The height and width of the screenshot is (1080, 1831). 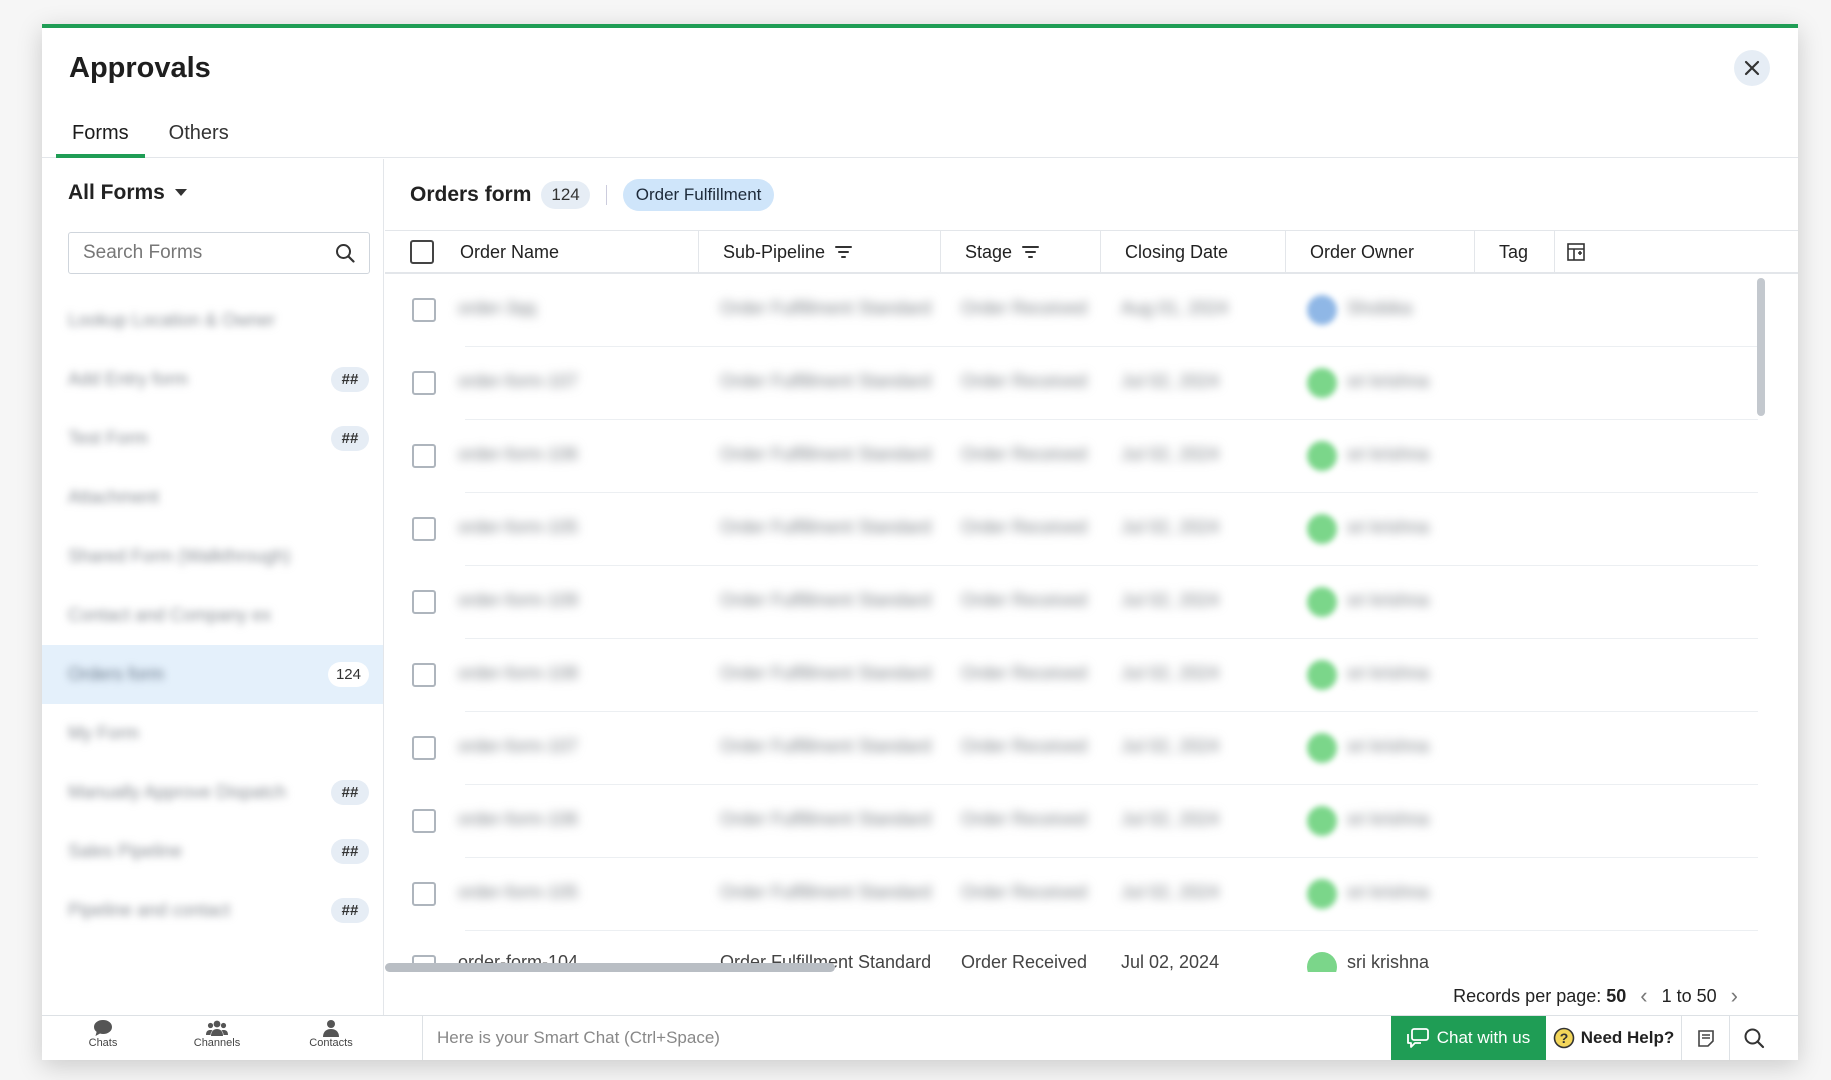 I want to click on global-search-button, so click(x=1754, y=1038).